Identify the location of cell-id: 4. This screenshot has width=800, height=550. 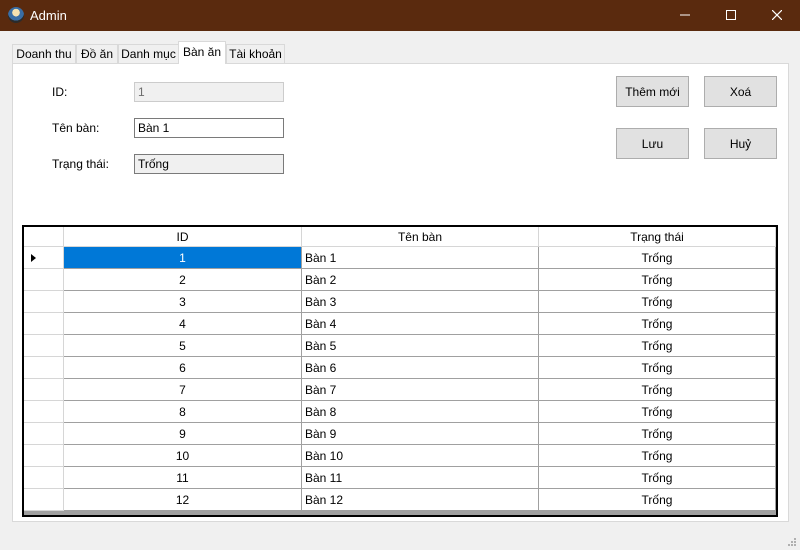
(183, 324).